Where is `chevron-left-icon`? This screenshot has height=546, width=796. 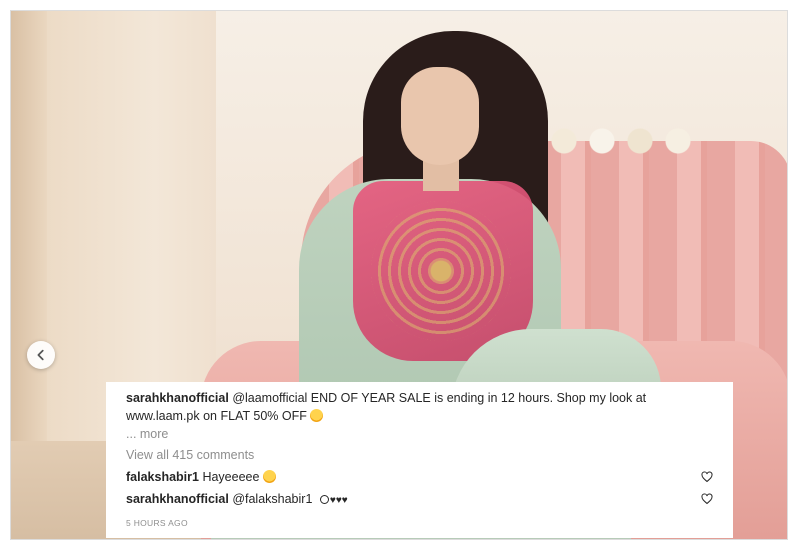
chevron-left-icon is located at coordinates (40, 355).